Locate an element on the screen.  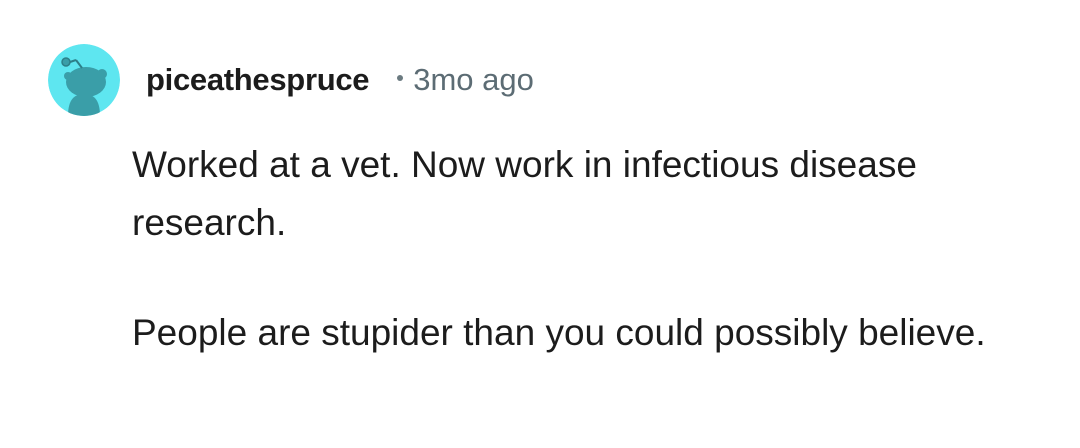
reddit-snoo-avatar-icon is located at coordinates (84, 80).